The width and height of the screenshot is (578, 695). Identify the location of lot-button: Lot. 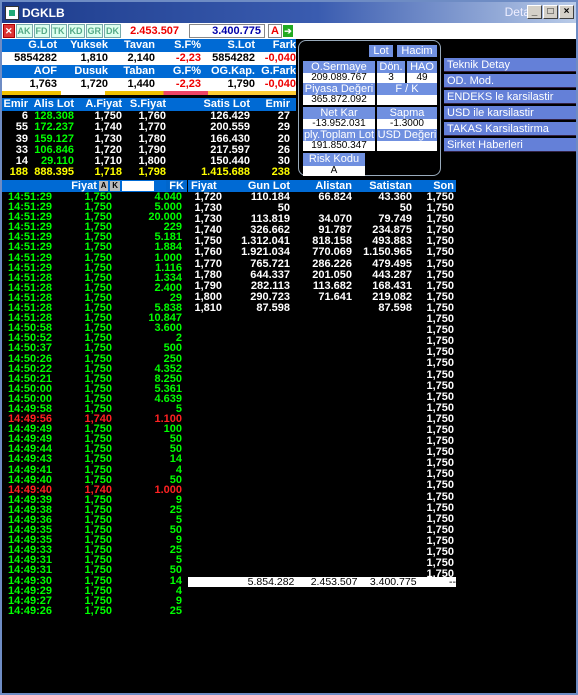
(381, 51).